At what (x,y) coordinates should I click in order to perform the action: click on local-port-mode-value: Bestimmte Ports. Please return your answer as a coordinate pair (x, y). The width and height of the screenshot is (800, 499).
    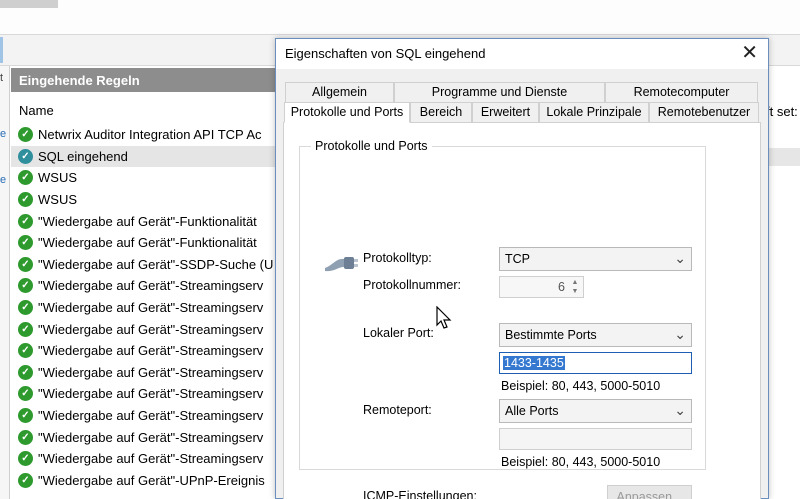
    Looking at the image, I should click on (551, 335).